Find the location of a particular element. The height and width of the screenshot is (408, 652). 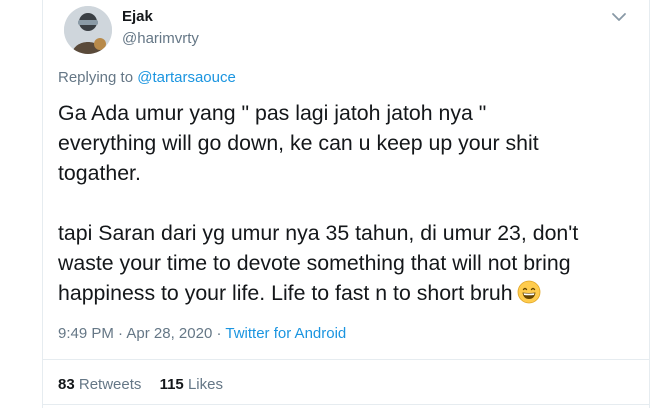

retweets-count: 83 is located at coordinates (66, 384).